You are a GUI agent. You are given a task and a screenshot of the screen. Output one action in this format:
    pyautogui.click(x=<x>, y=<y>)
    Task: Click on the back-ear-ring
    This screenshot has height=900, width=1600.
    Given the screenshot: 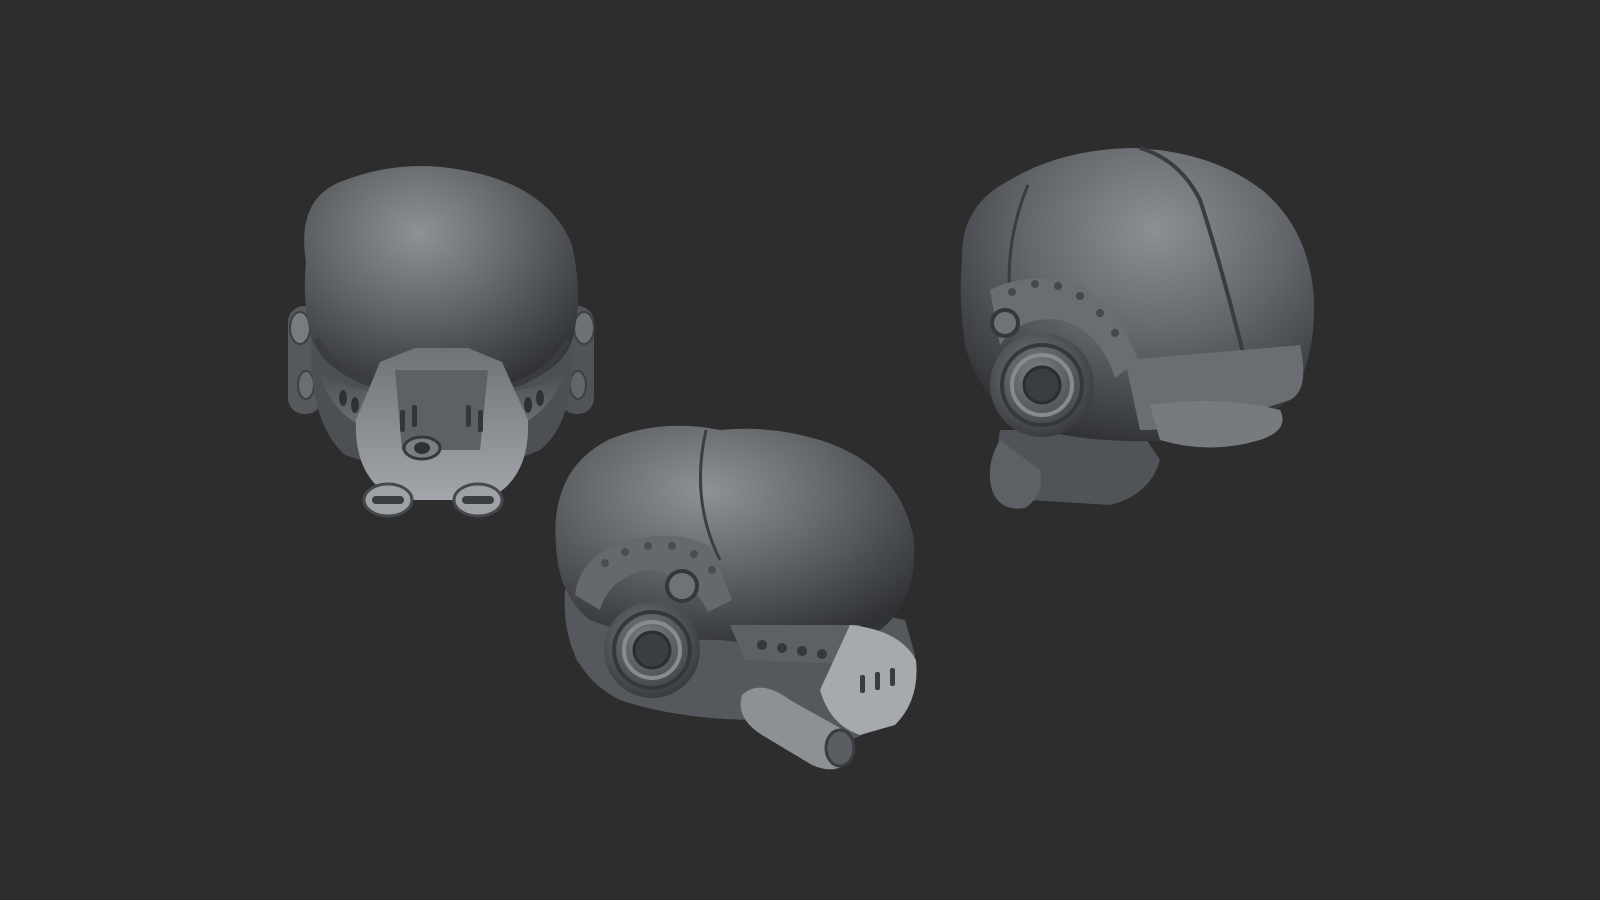 What is the action you would take?
    pyautogui.click(x=1042, y=385)
    